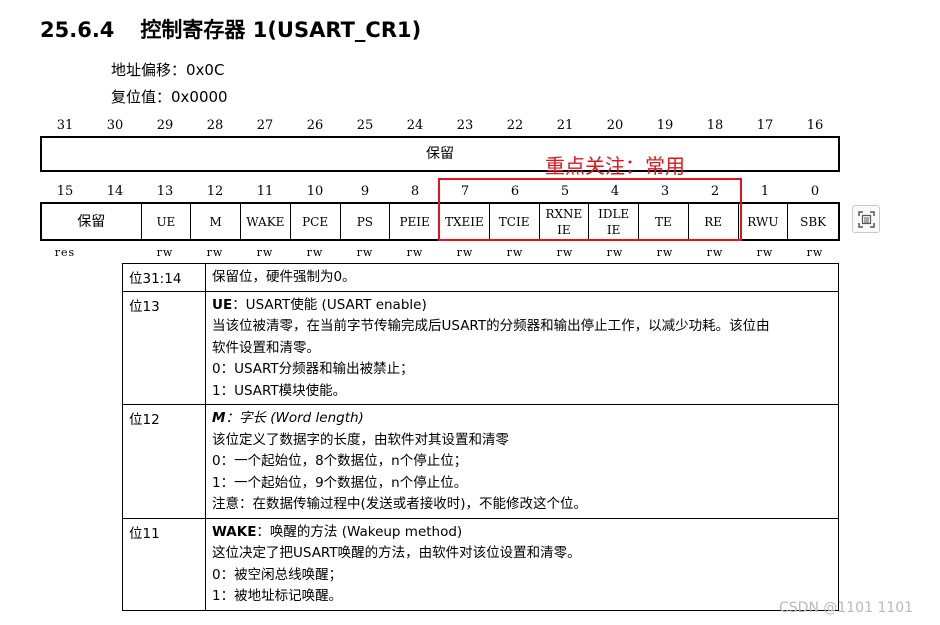 The image size is (940, 625). I want to click on low-bit-number: 11, so click(265, 191).